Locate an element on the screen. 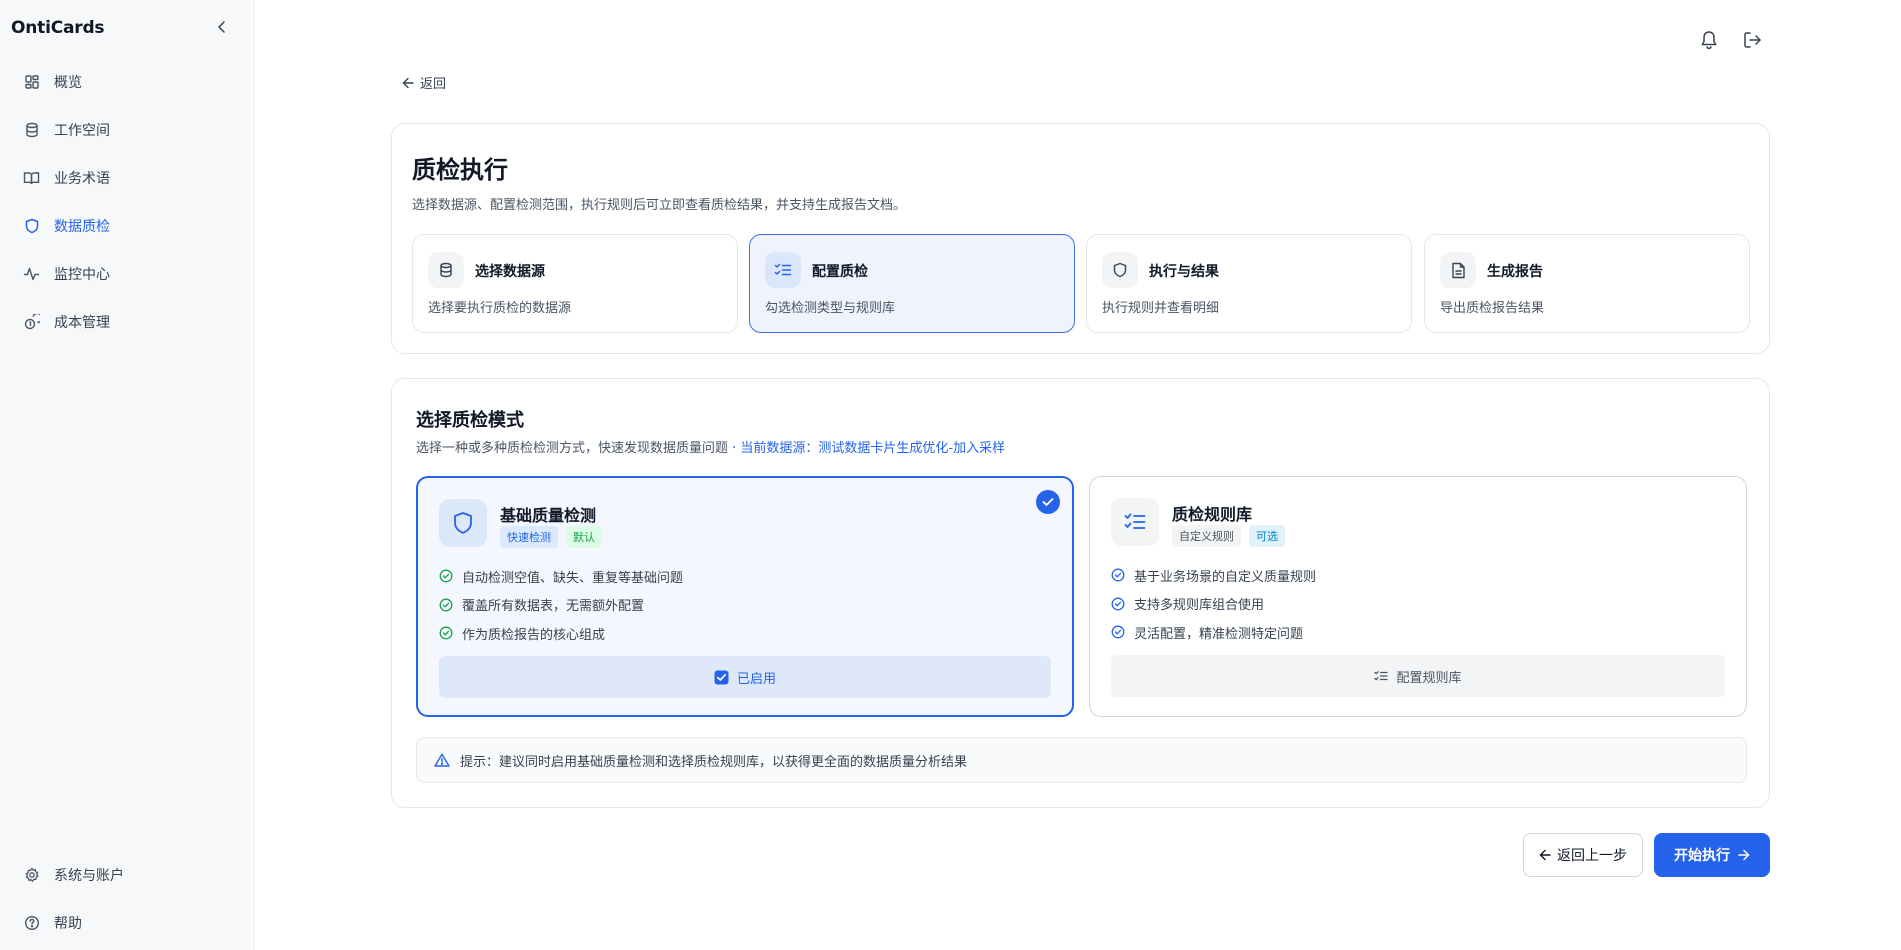 The width and height of the screenshot is (1901, 950). tag: 自定义规则 is located at coordinates (1206, 536).